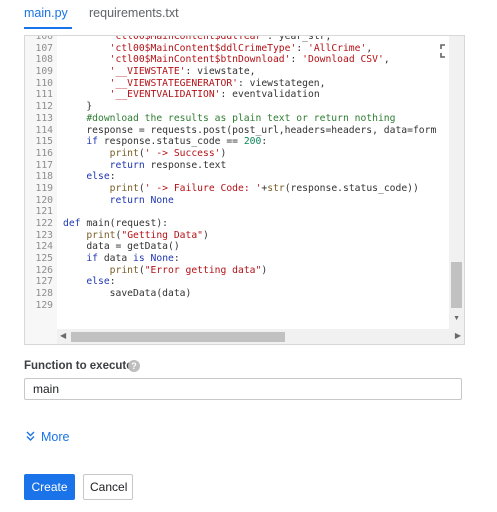  What do you see at coordinates (44, 177) in the screenshot?
I see `line-number: 118` at bounding box center [44, 177].